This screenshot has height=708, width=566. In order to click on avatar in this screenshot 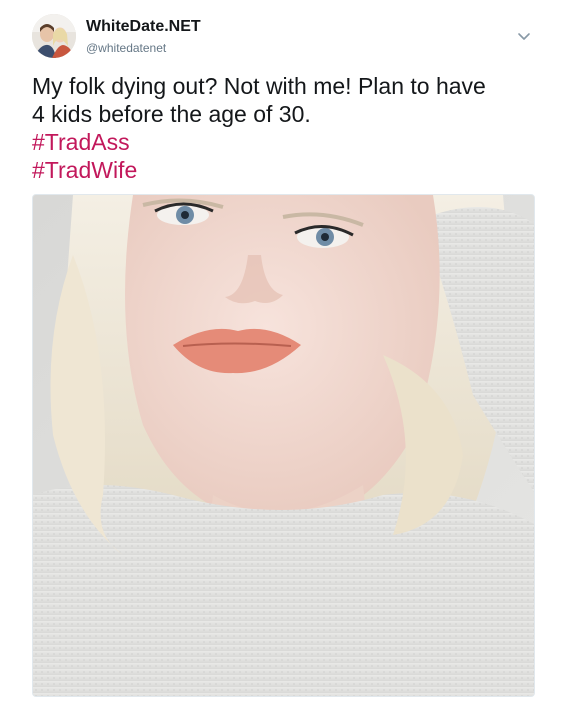, I will do `click(54, 36)`.